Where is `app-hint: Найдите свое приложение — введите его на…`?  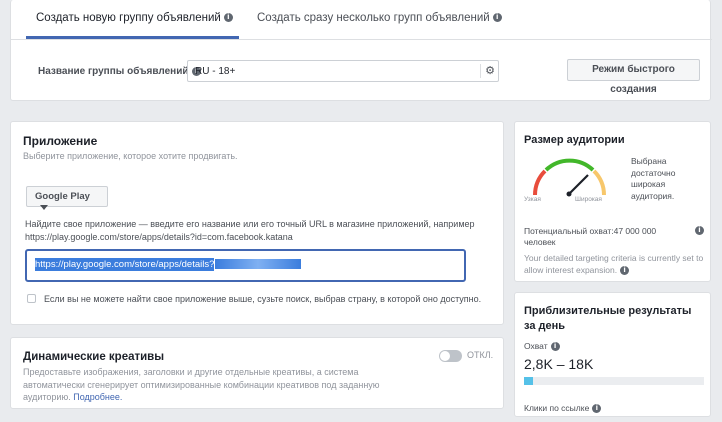 app-hint: Найдите свое приложение — введите его на… is located at coordinates (250, 230).